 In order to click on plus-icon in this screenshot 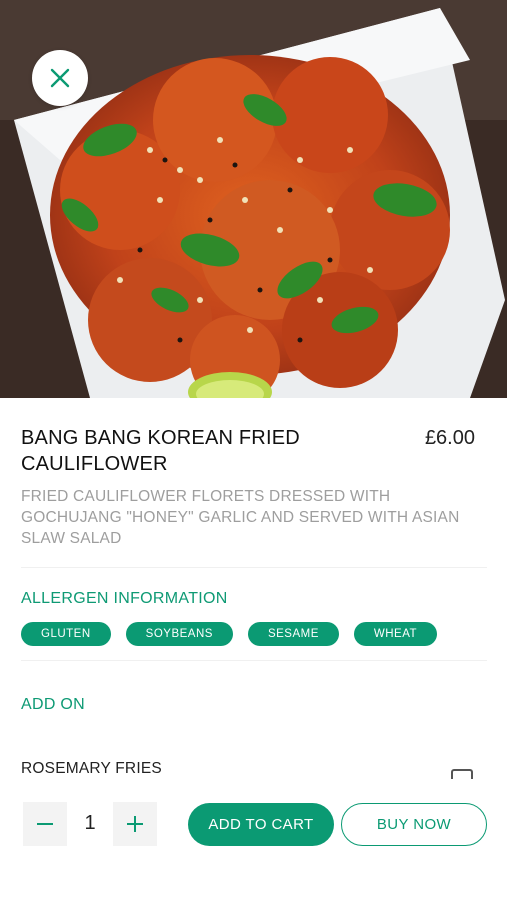, I will do `click(135, 824)`.